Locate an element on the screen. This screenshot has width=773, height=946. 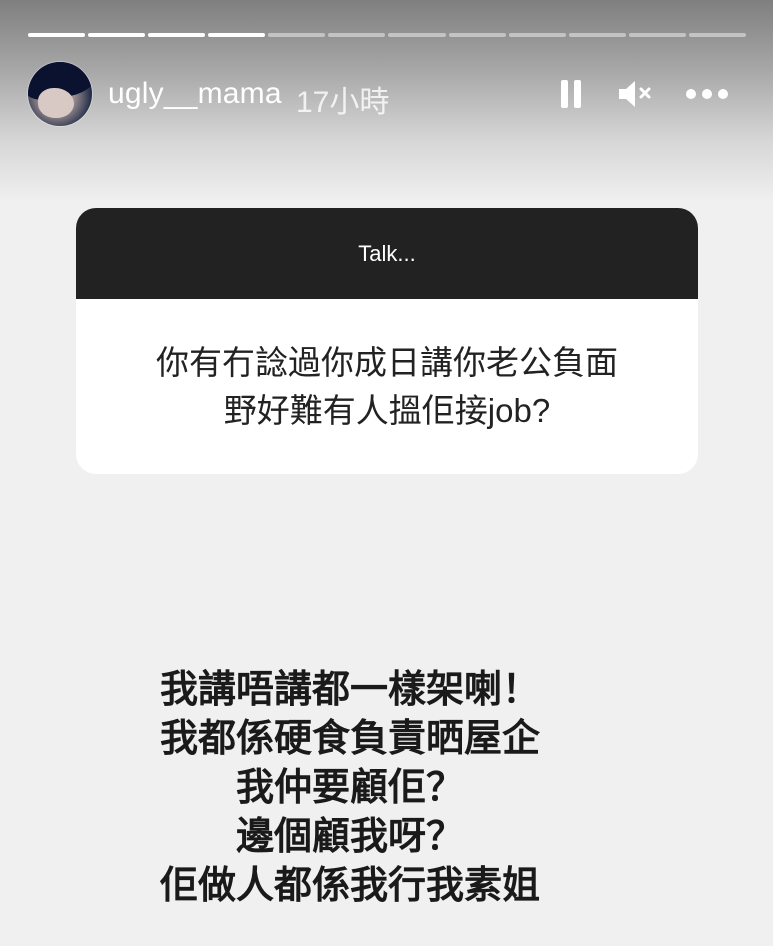
answer-line: 我仲要顧佢？ is located at coordinates (349, 788).